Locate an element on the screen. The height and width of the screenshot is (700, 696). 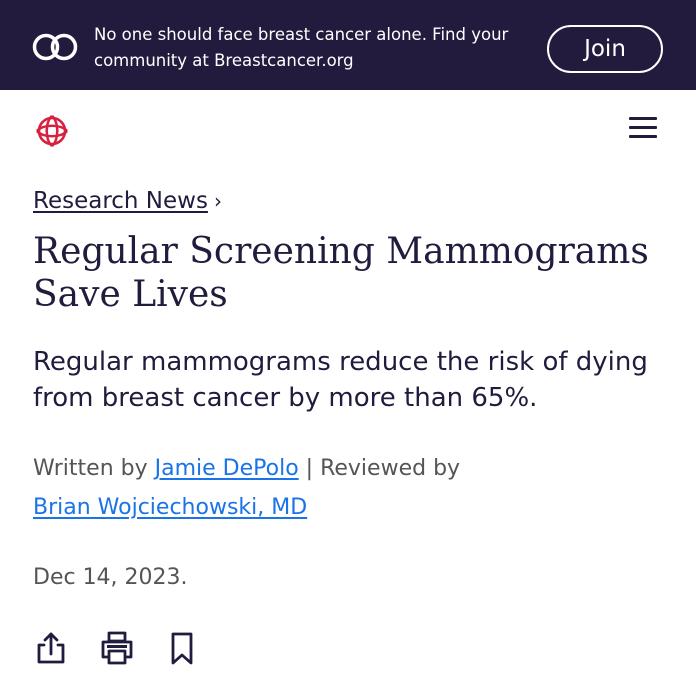
bookmark-icon is located at coordinates (182, 648).